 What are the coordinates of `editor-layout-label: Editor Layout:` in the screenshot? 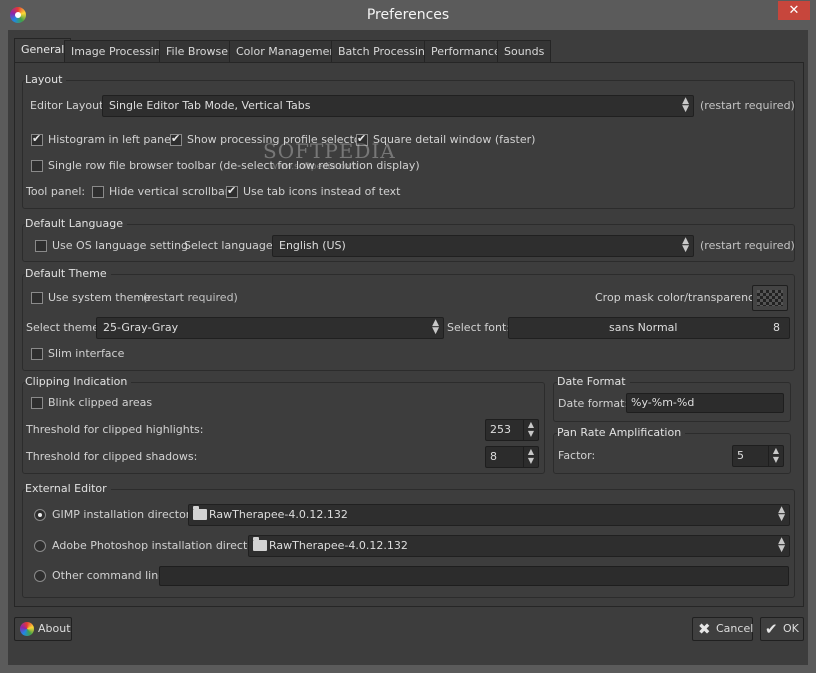 It's located at (69, 105).